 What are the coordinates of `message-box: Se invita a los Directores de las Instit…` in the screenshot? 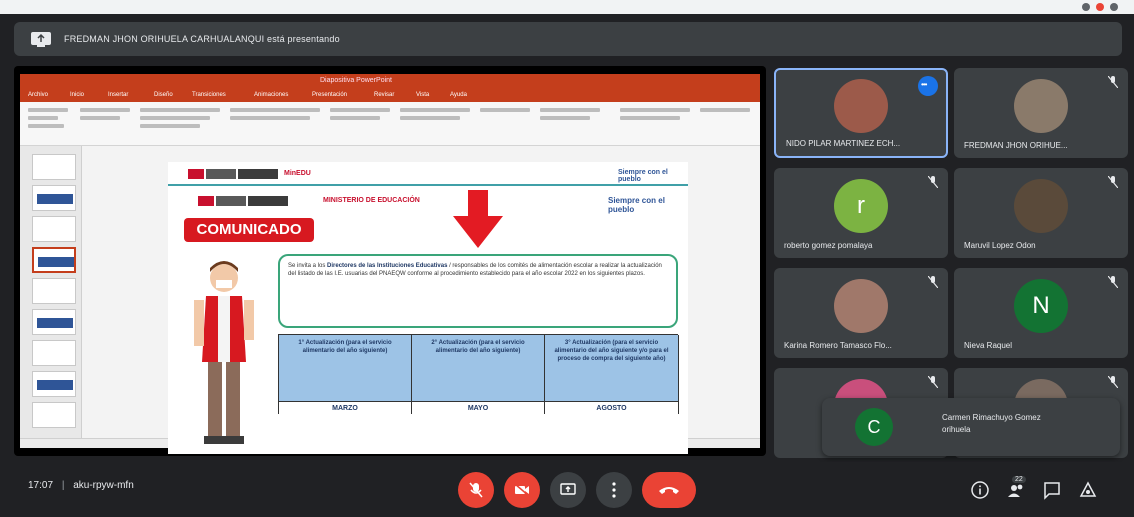 It's located at (478, 291).